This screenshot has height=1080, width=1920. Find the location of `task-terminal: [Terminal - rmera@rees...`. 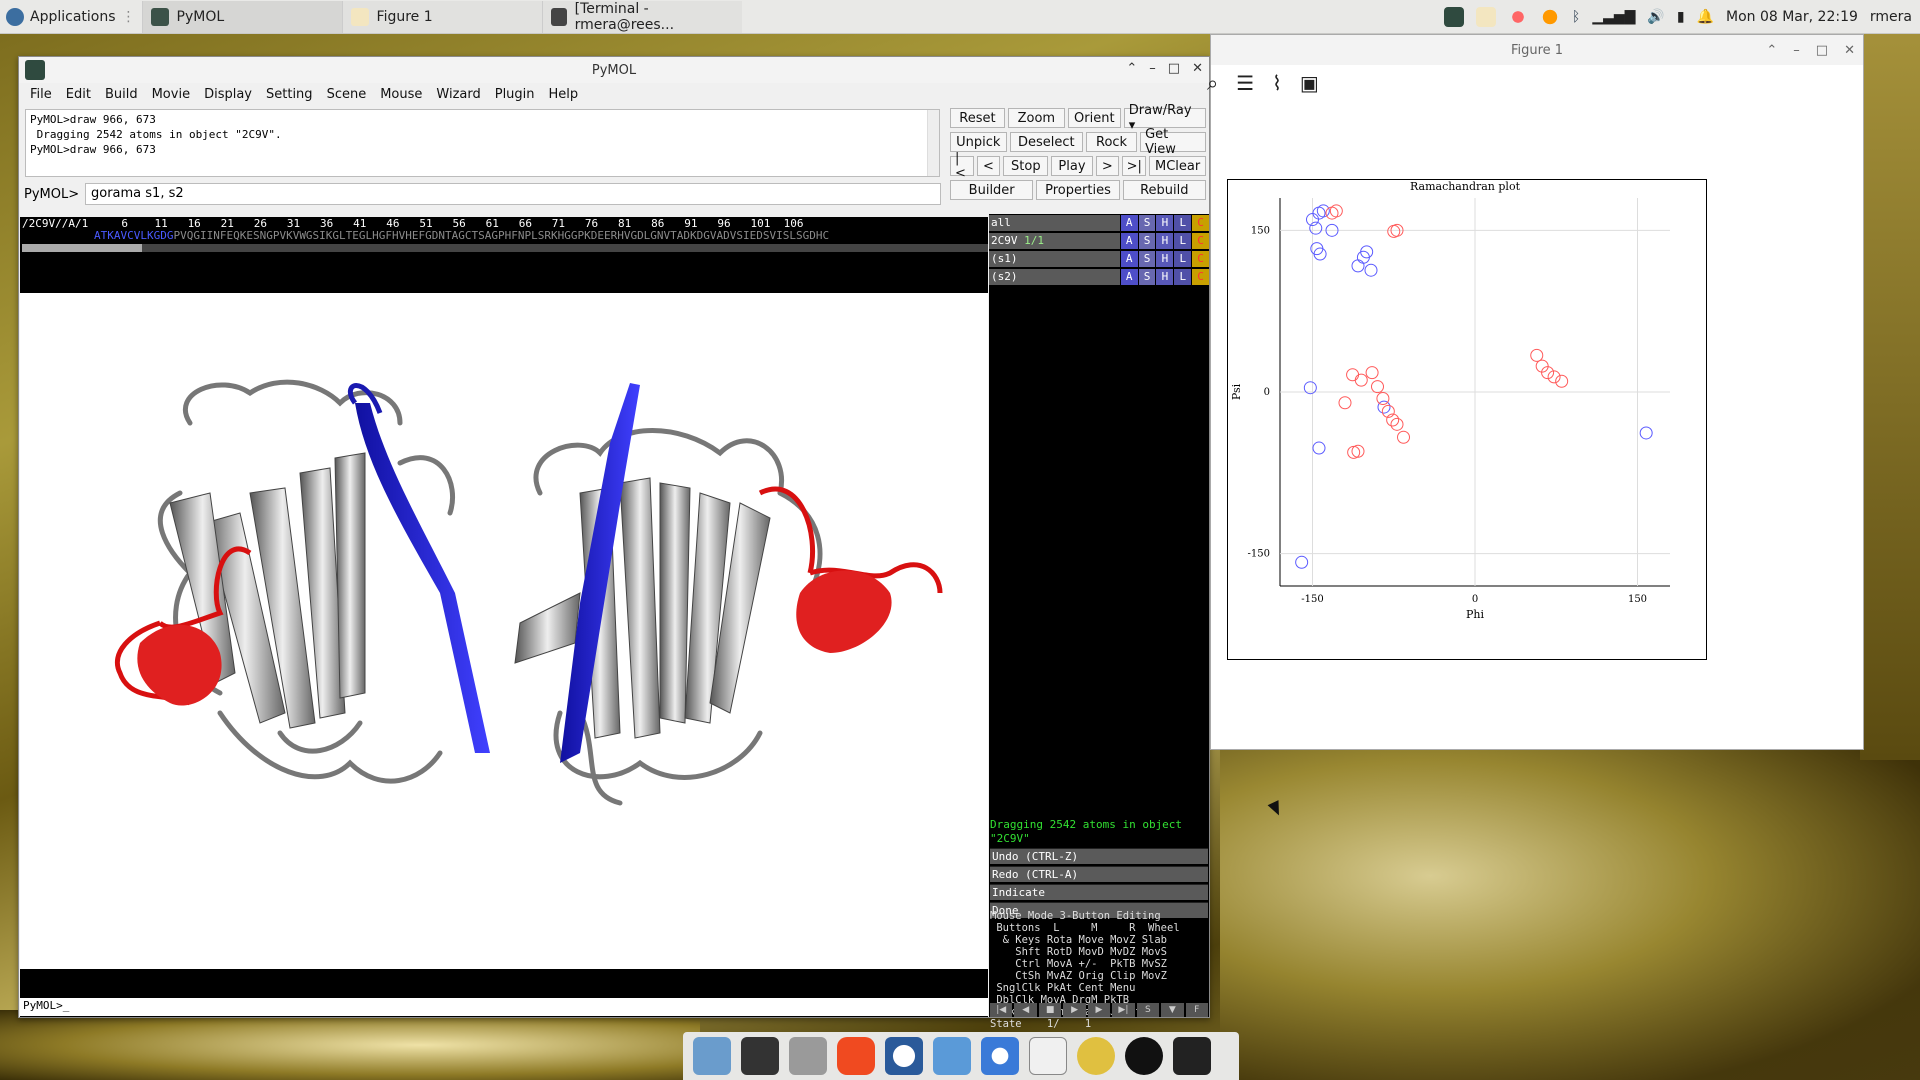

task-terminal: [Terminal - rmera@rees... is located at coordinates (641, 16).